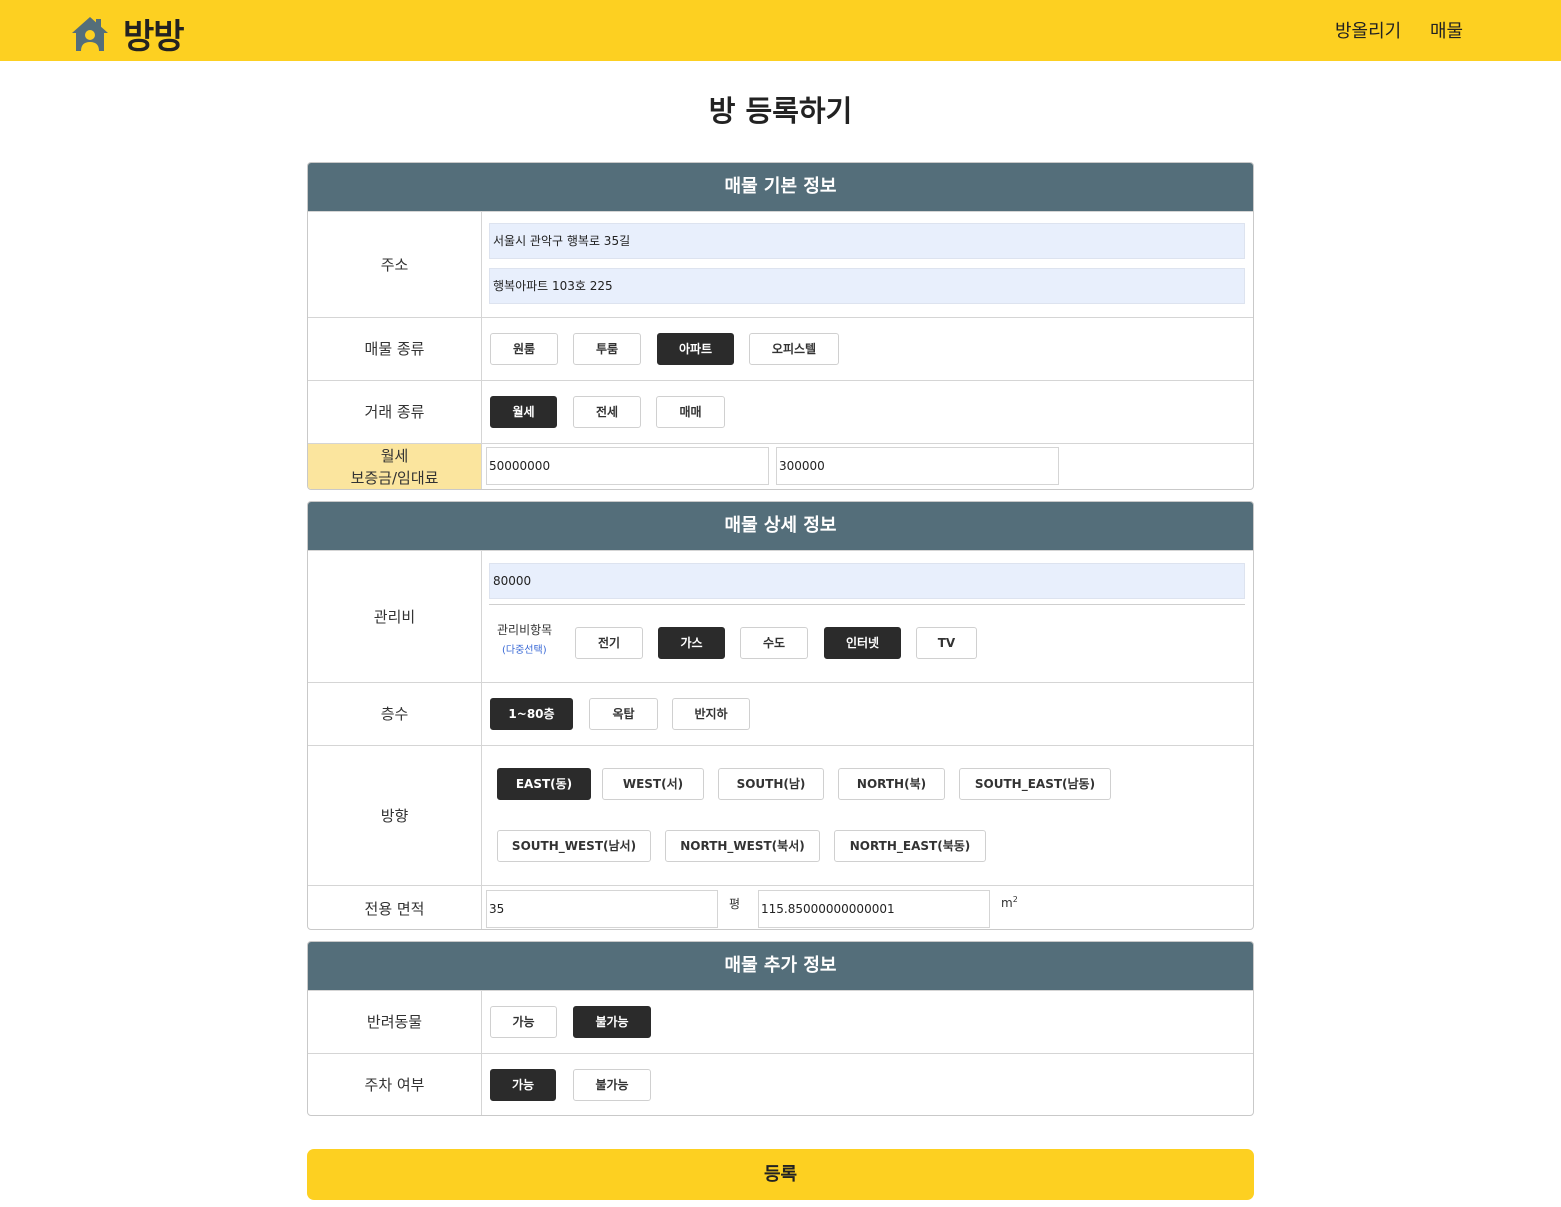 The width and height of the screenshot is (1561, 1207). Describe the element at coordinates (780, 111) in the screenshot. I see `page-title: 방 등록하기` at that location.